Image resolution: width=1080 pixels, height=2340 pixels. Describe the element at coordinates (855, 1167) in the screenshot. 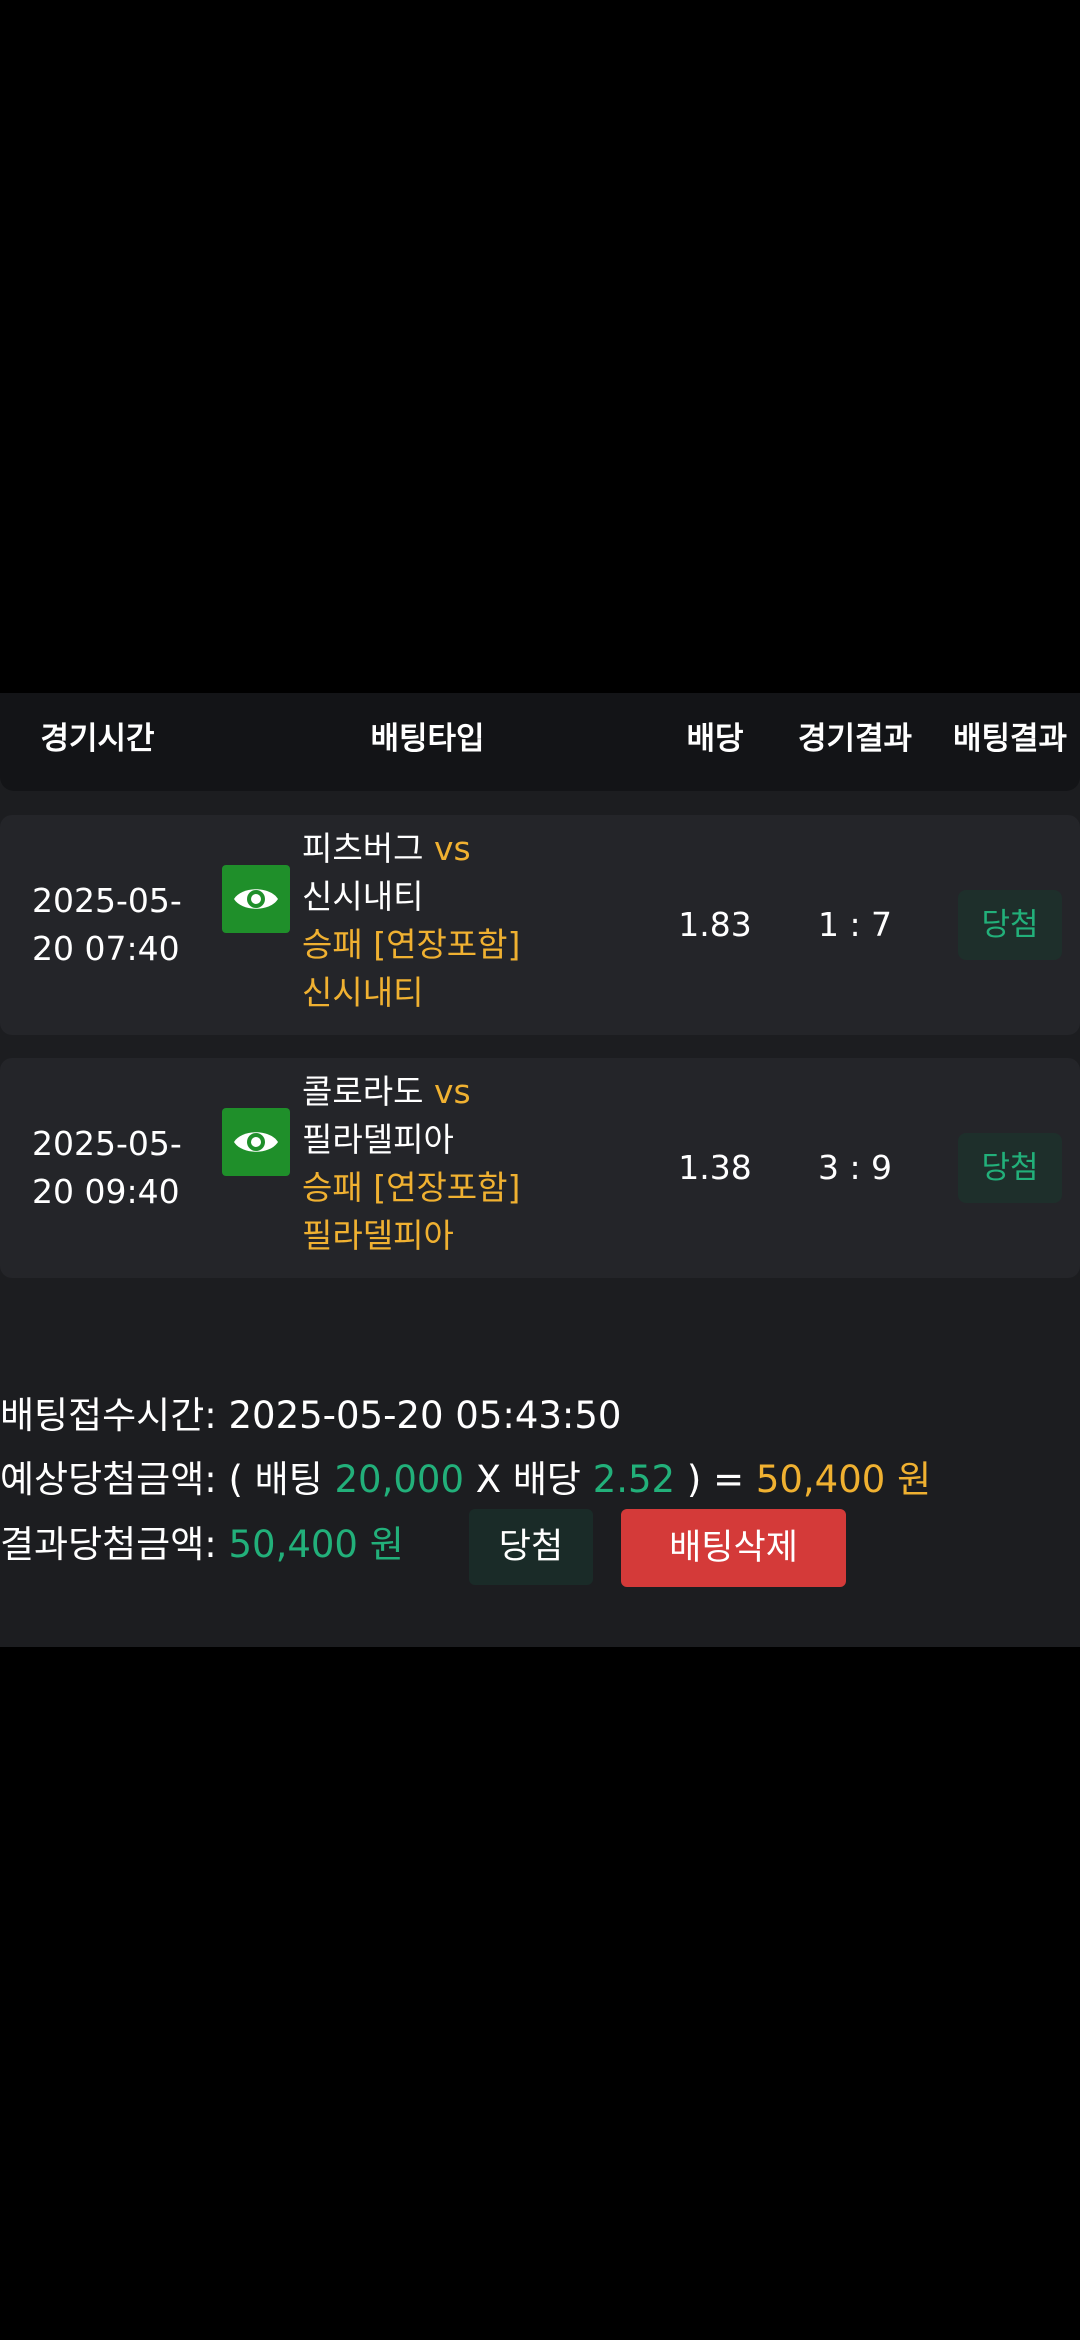

I see `game-score: 3 : 9` at that location.